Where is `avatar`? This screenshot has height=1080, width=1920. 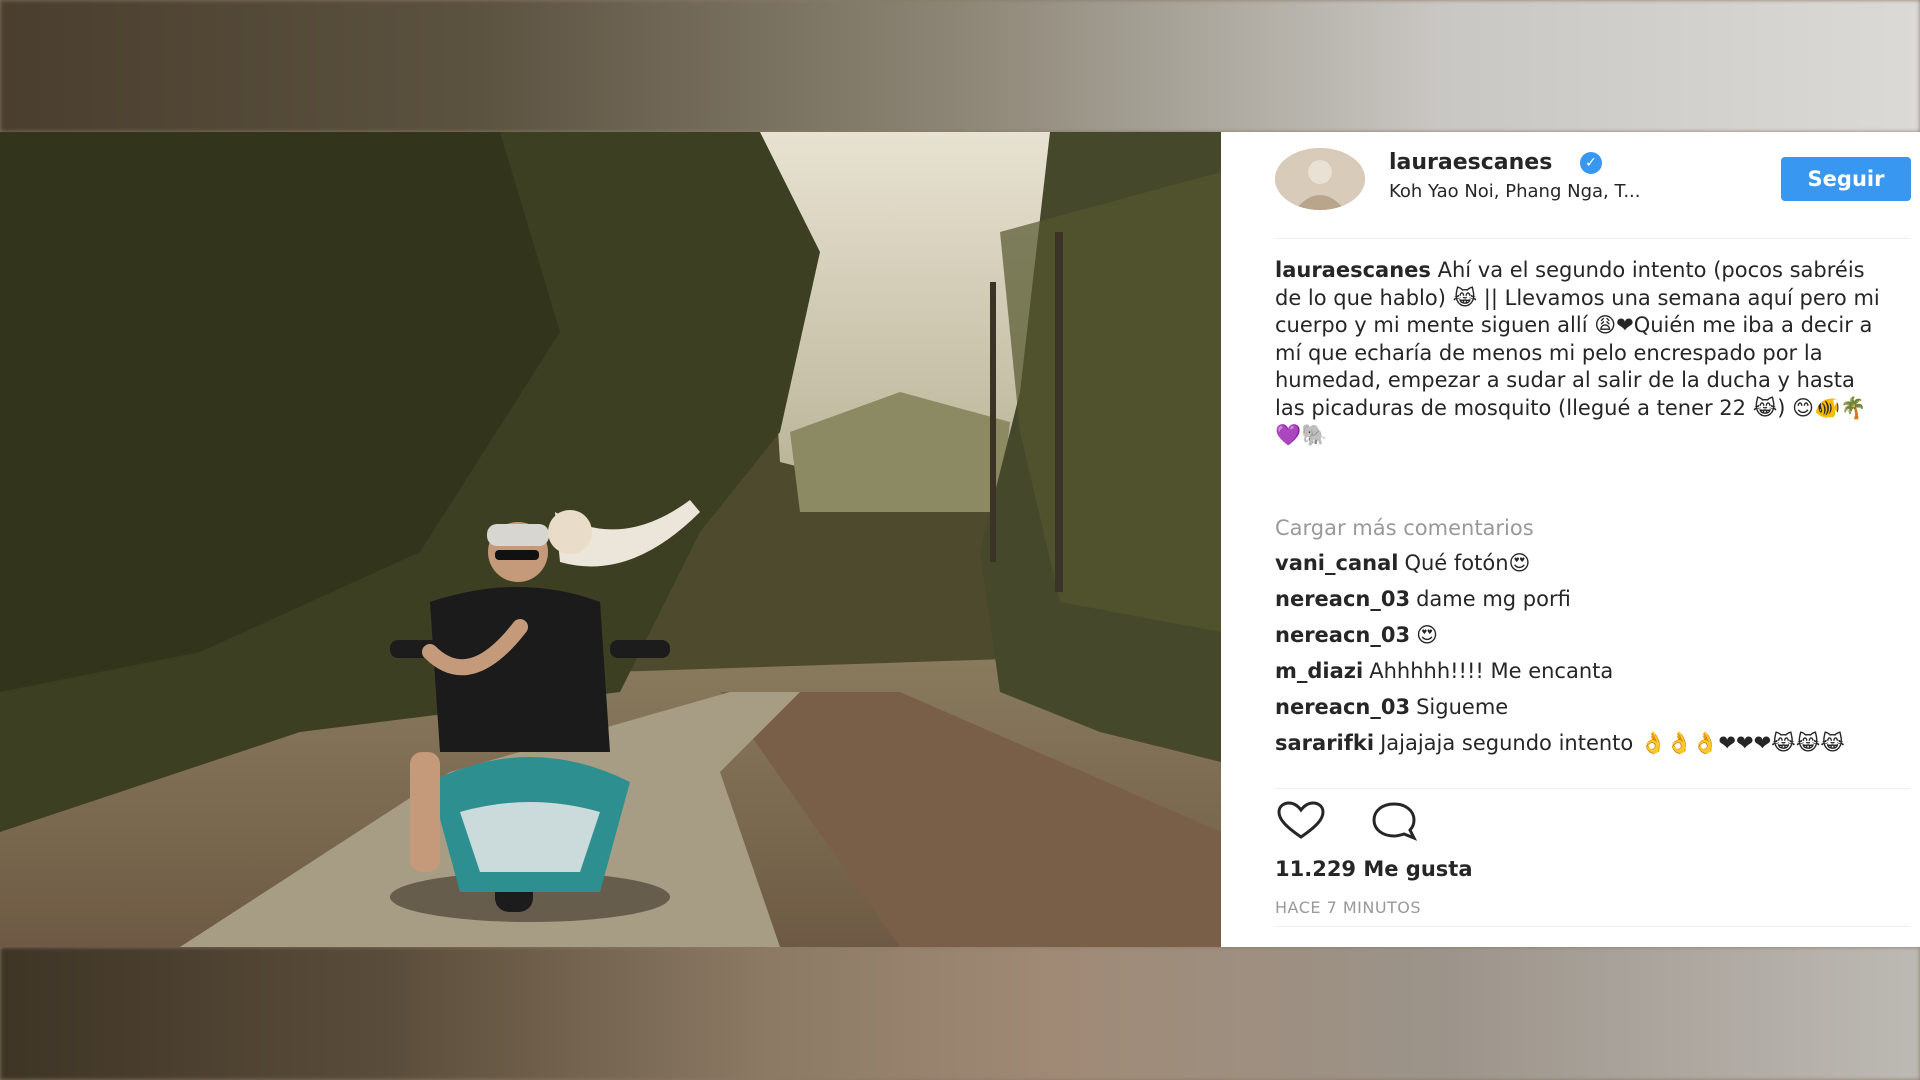 avatar is located at coordinates (1320, 179).